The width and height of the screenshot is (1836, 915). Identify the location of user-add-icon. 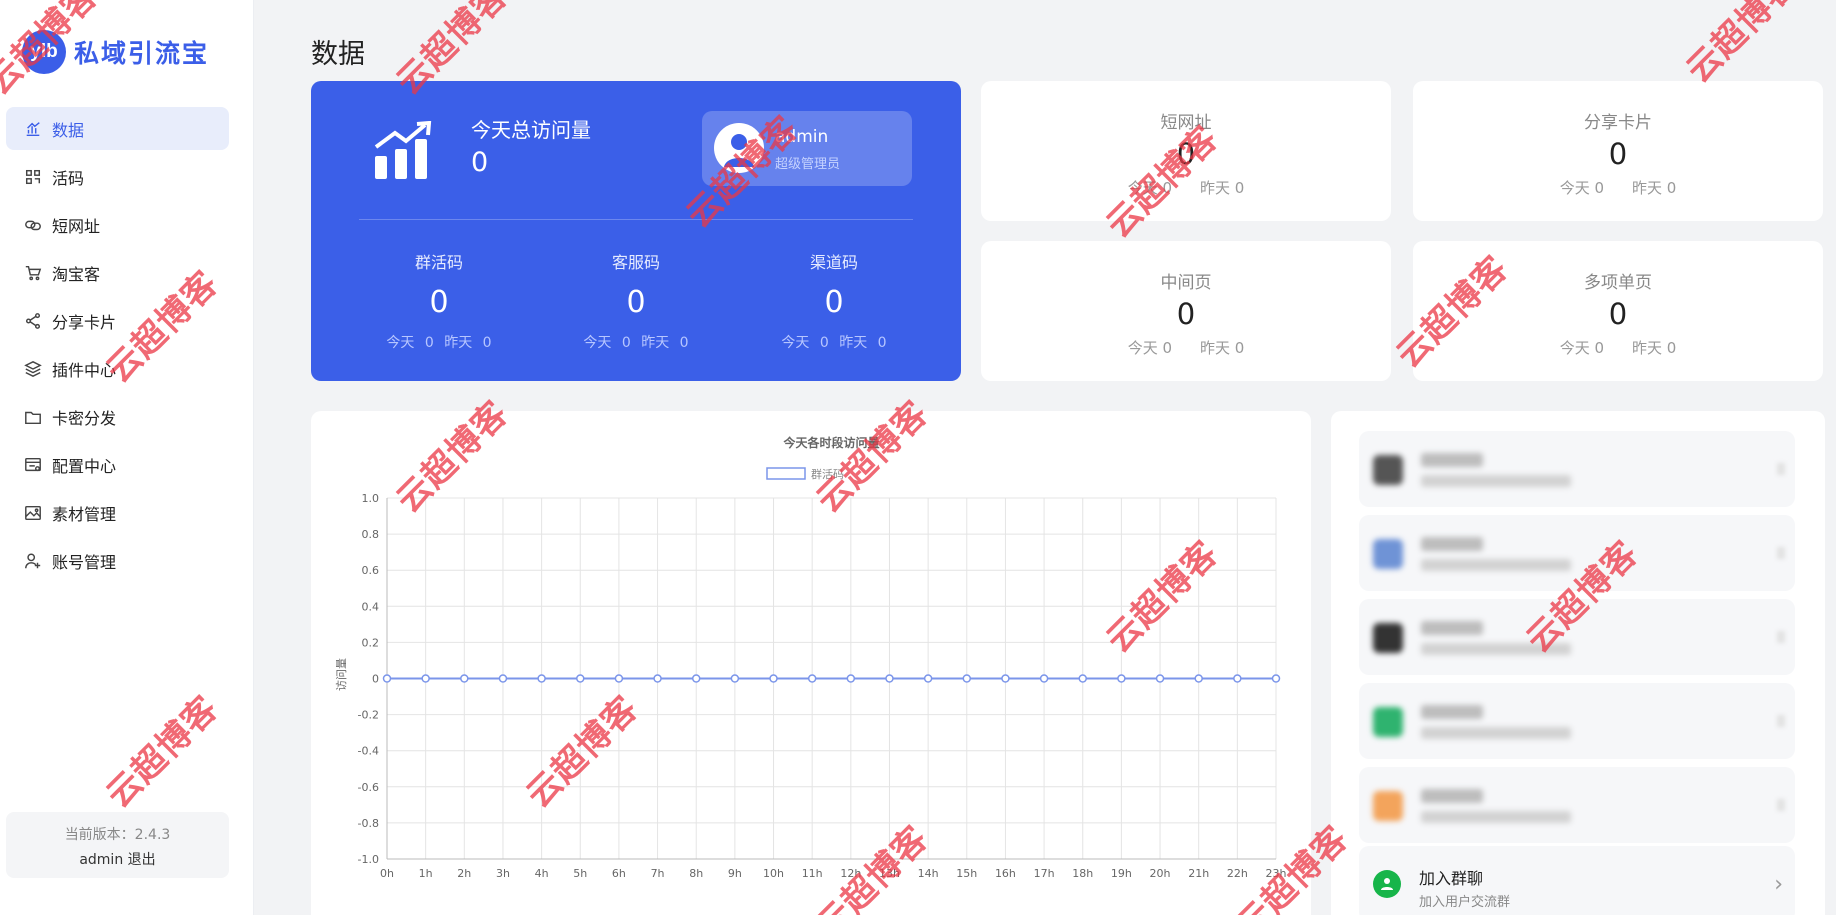
(33, 561).